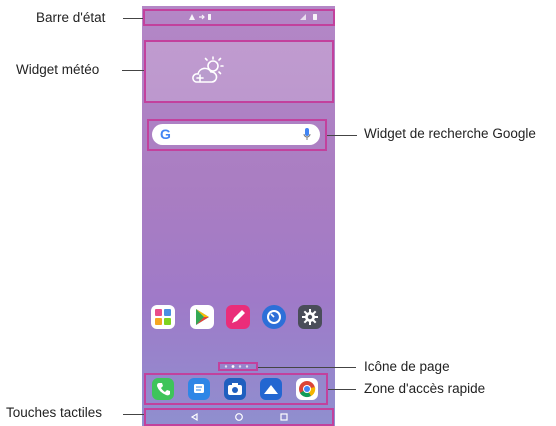 This screenshot has width=556, height=426. What do you see at coordinates (315, 17) in the screenshot?
I see `battery-icon` at bounding box center [315, 17].